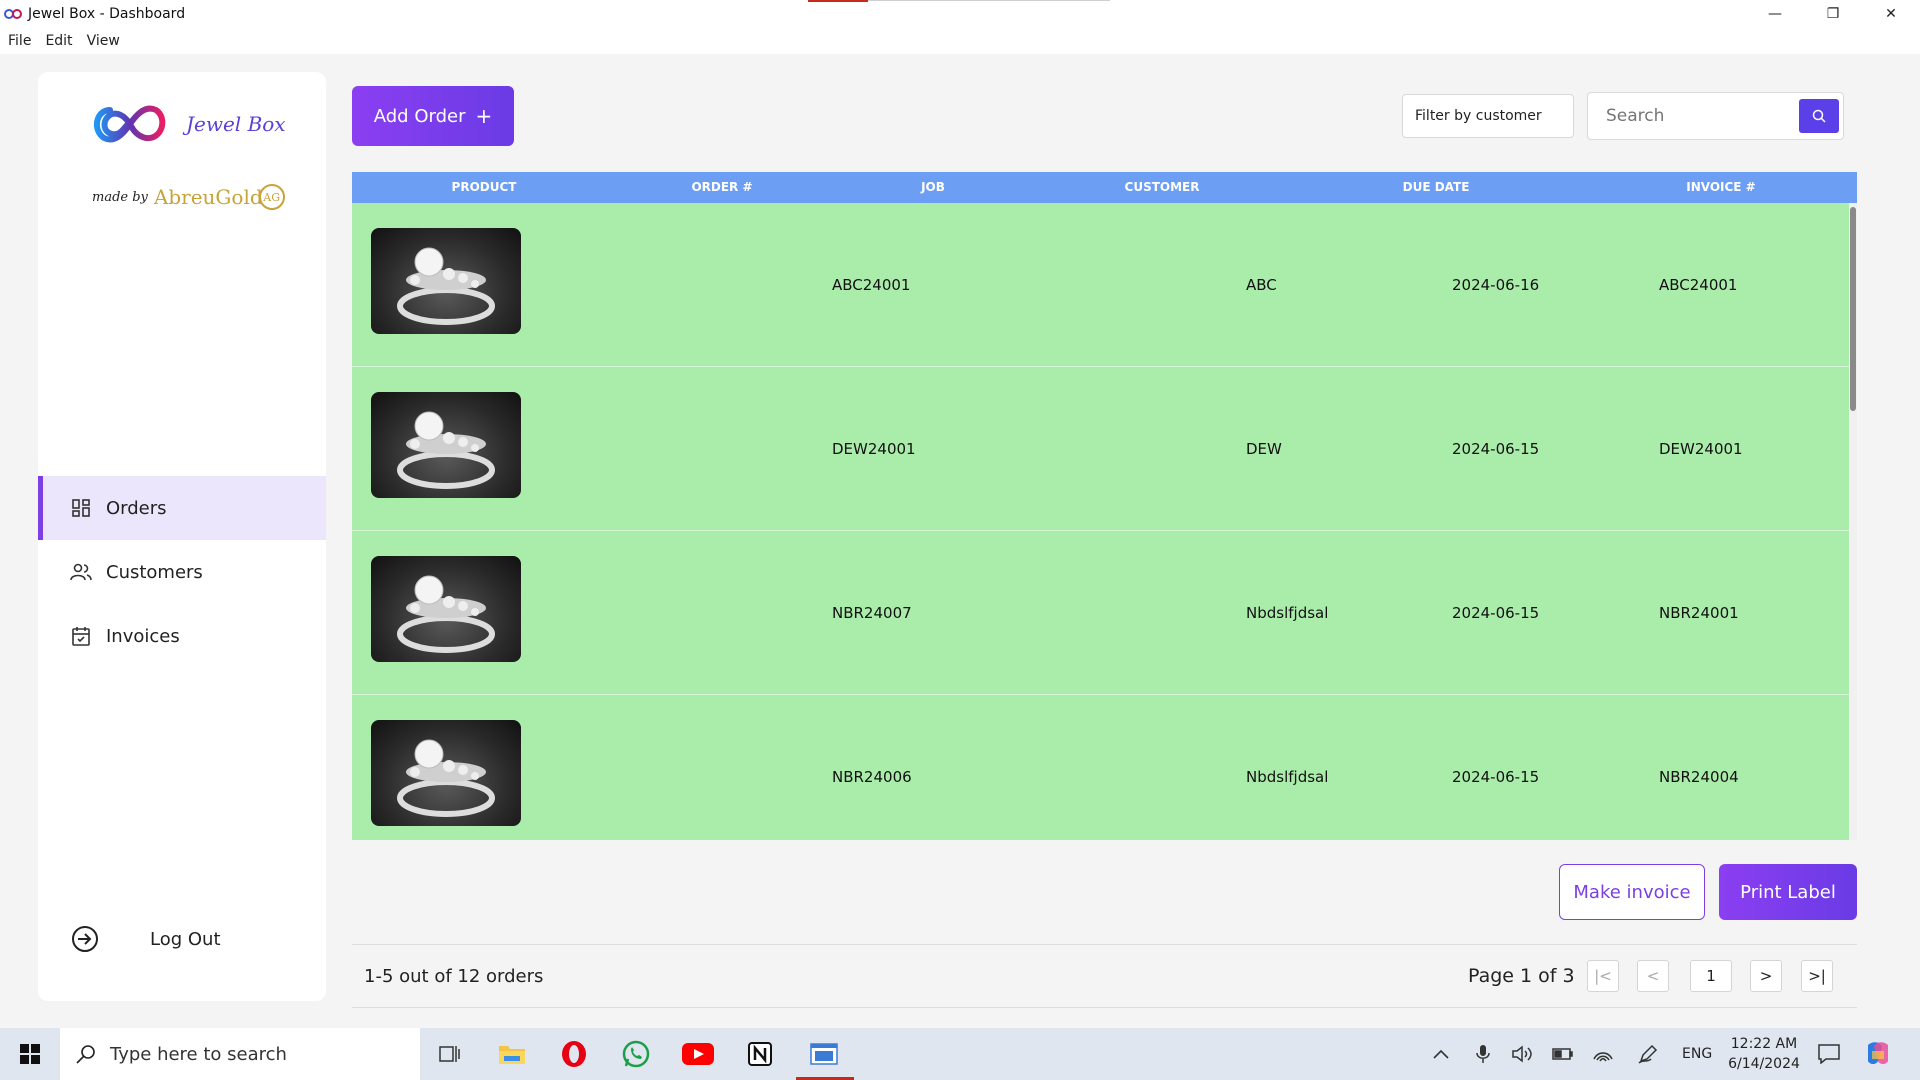 The width and height of the screenshot is (1920, 1080). Describe the element at coordinates (1100, 285) in the screenshot. I see `table-row: ABC24001 ABC 2024-06-16 ABC24001` at that location.